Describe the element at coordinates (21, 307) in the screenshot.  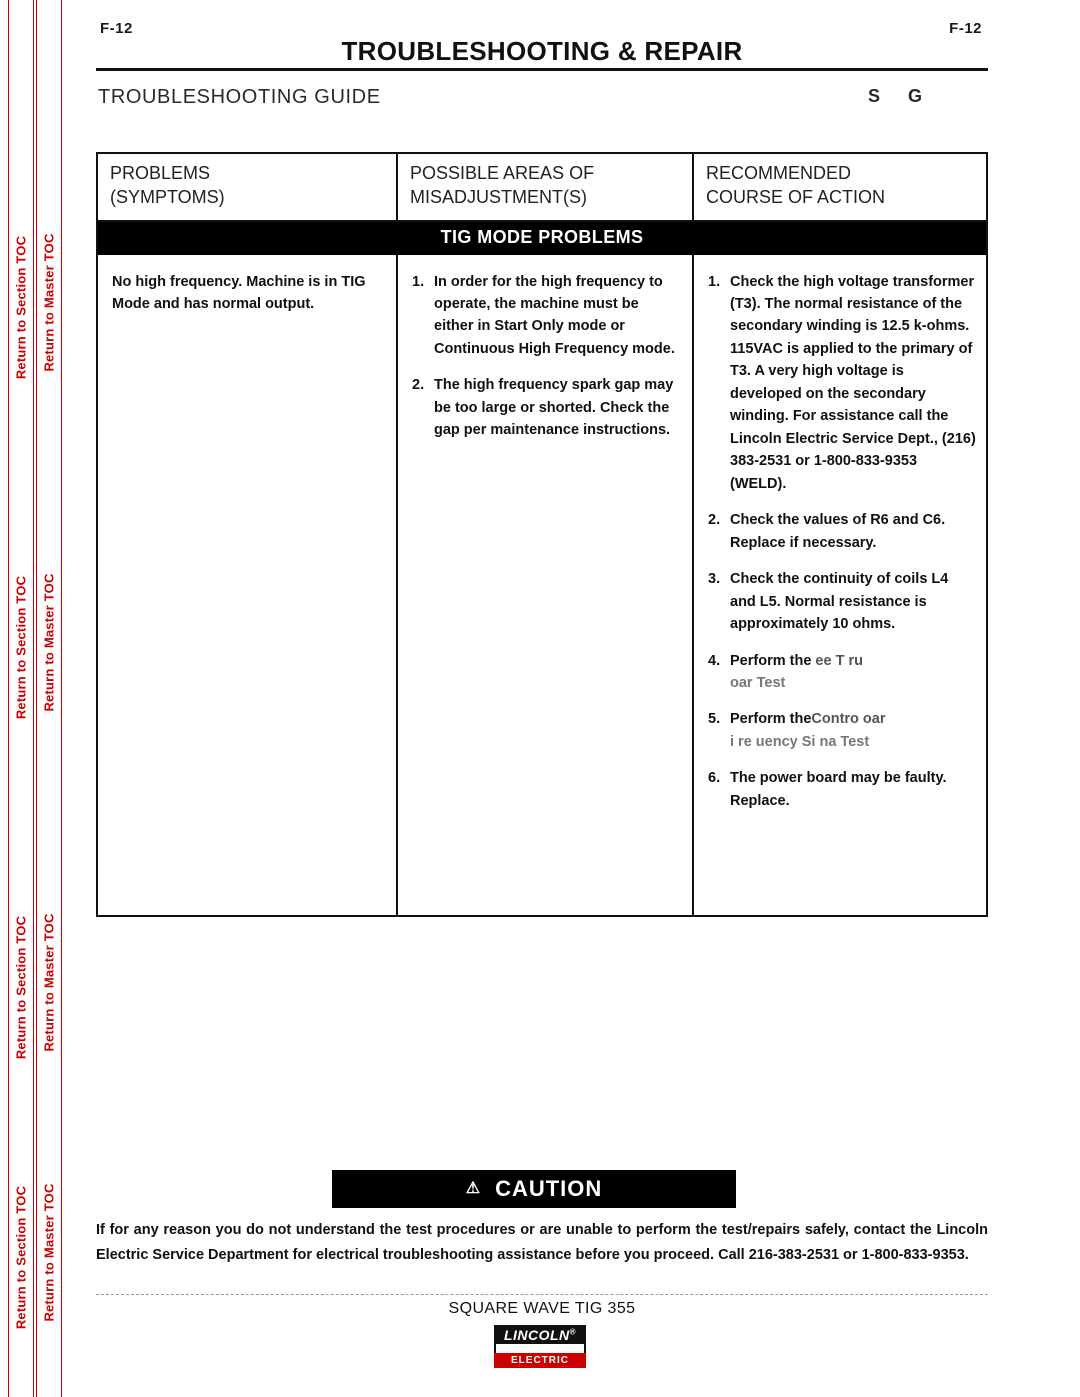
I see `return-to-section-toc-label-1: Return to Section TOC` at that location.